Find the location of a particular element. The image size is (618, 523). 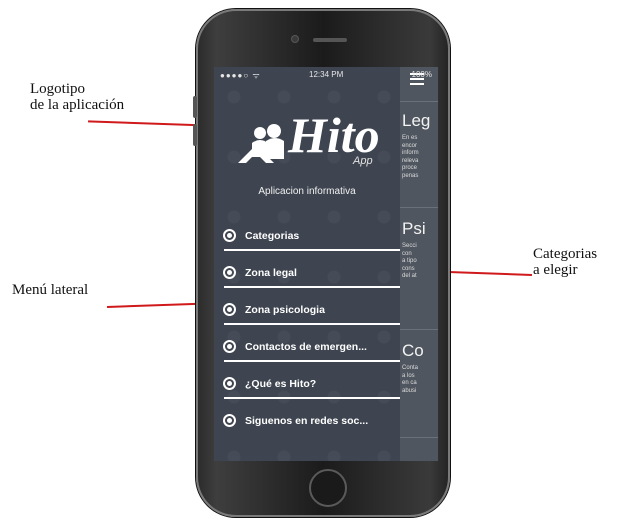

menu-item-label: Categorias is located at coordinates (272, 235).